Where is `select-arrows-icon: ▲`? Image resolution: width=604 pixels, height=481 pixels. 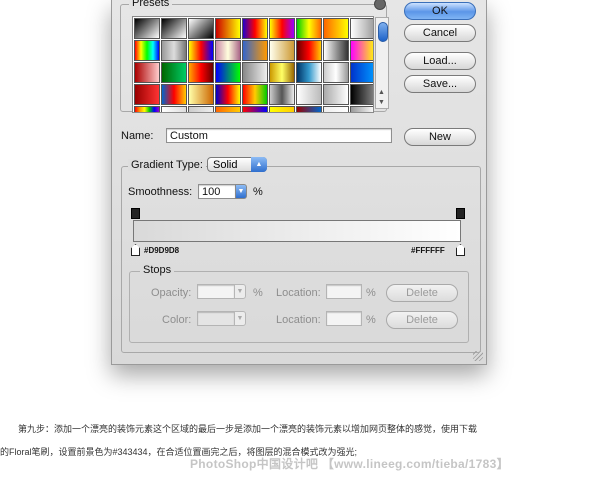
select-arrows-icon: ▲ is located at coordinates (259, 164).